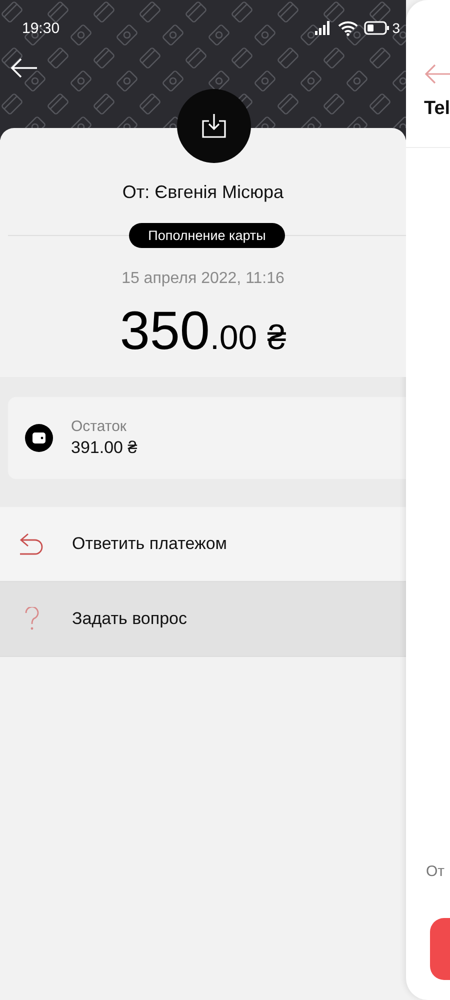 This screenshot has width=450, height=1000. I want to click on sender-name: От: Євгенія Місюра, so click(203, 192).